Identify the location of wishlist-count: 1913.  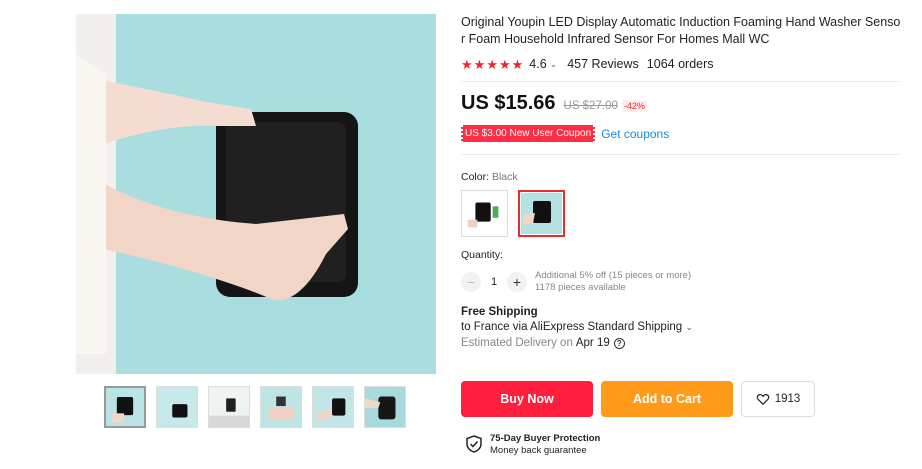
(787, 399).